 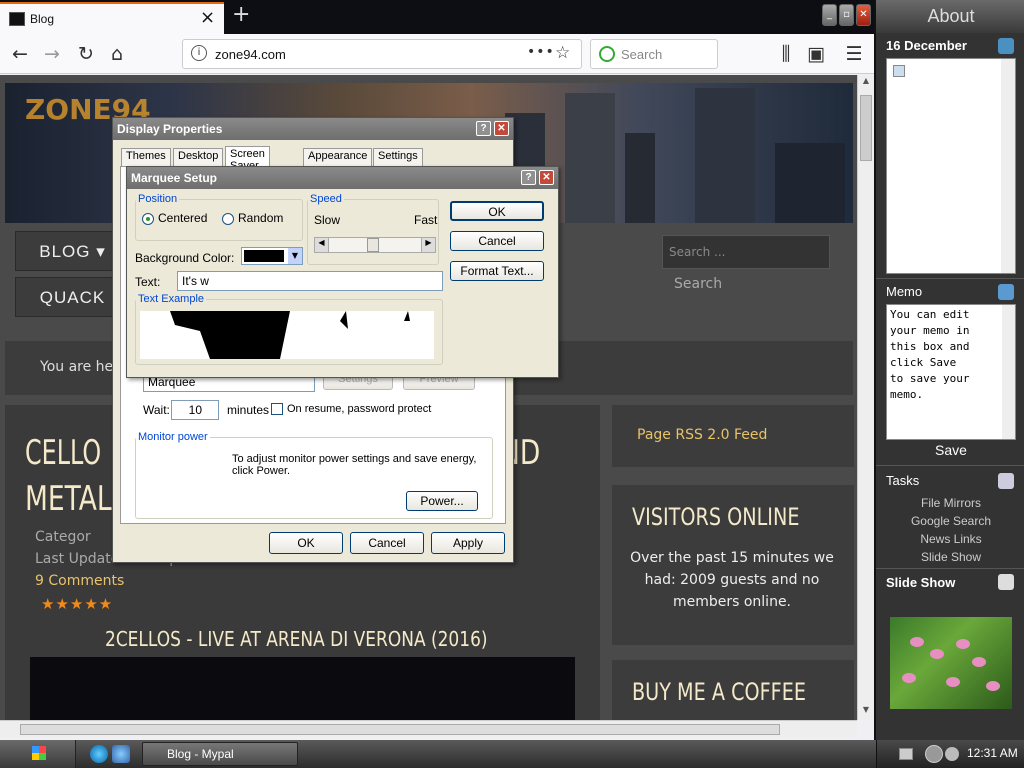 I want to click on breadcrumb-text: You are he, so click(x=77, y=367).